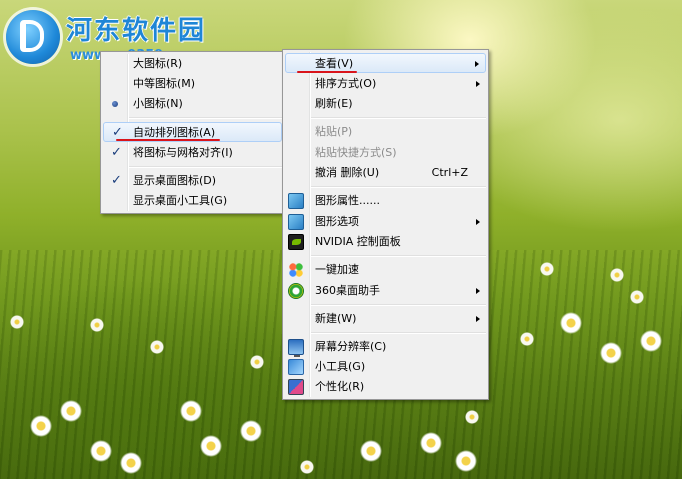  Describe the element at coordinates (346, 83) in the screenshot. I see `menu-item-label: 排序方式(O)` at that location.